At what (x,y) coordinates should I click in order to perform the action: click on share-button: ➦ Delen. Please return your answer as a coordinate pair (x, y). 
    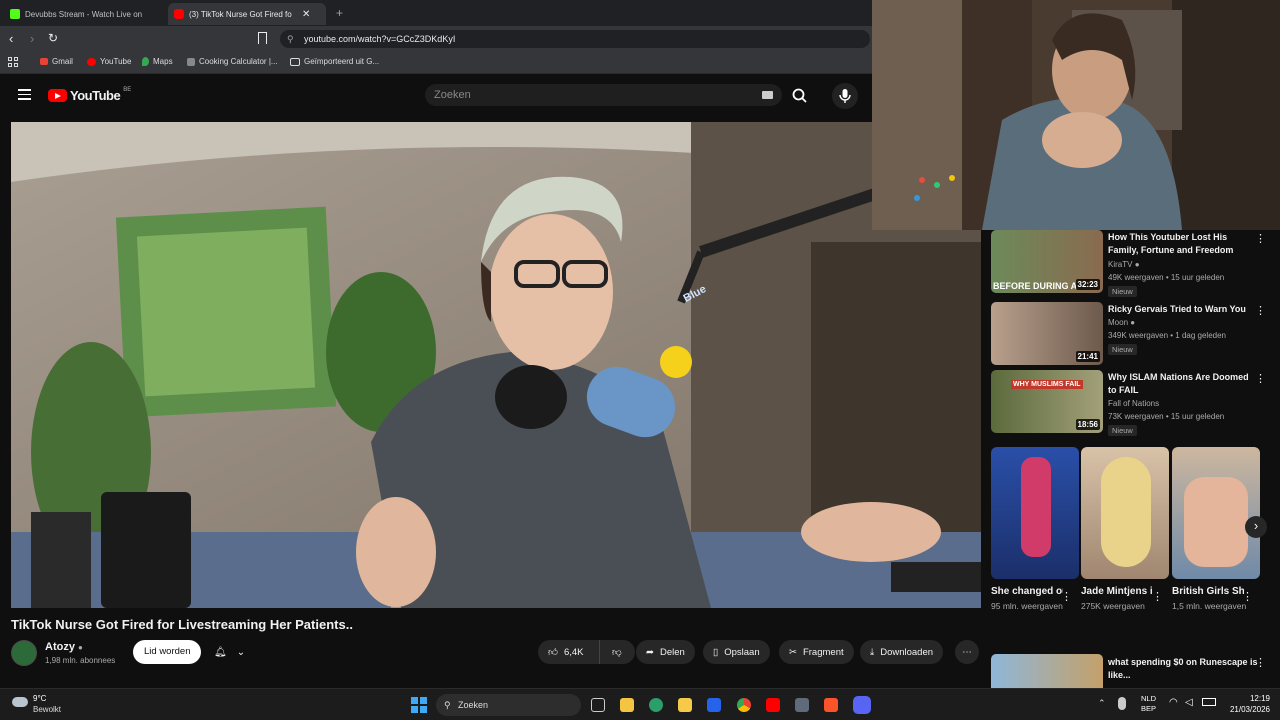
    Looking at the image, I should click on (665, 652).